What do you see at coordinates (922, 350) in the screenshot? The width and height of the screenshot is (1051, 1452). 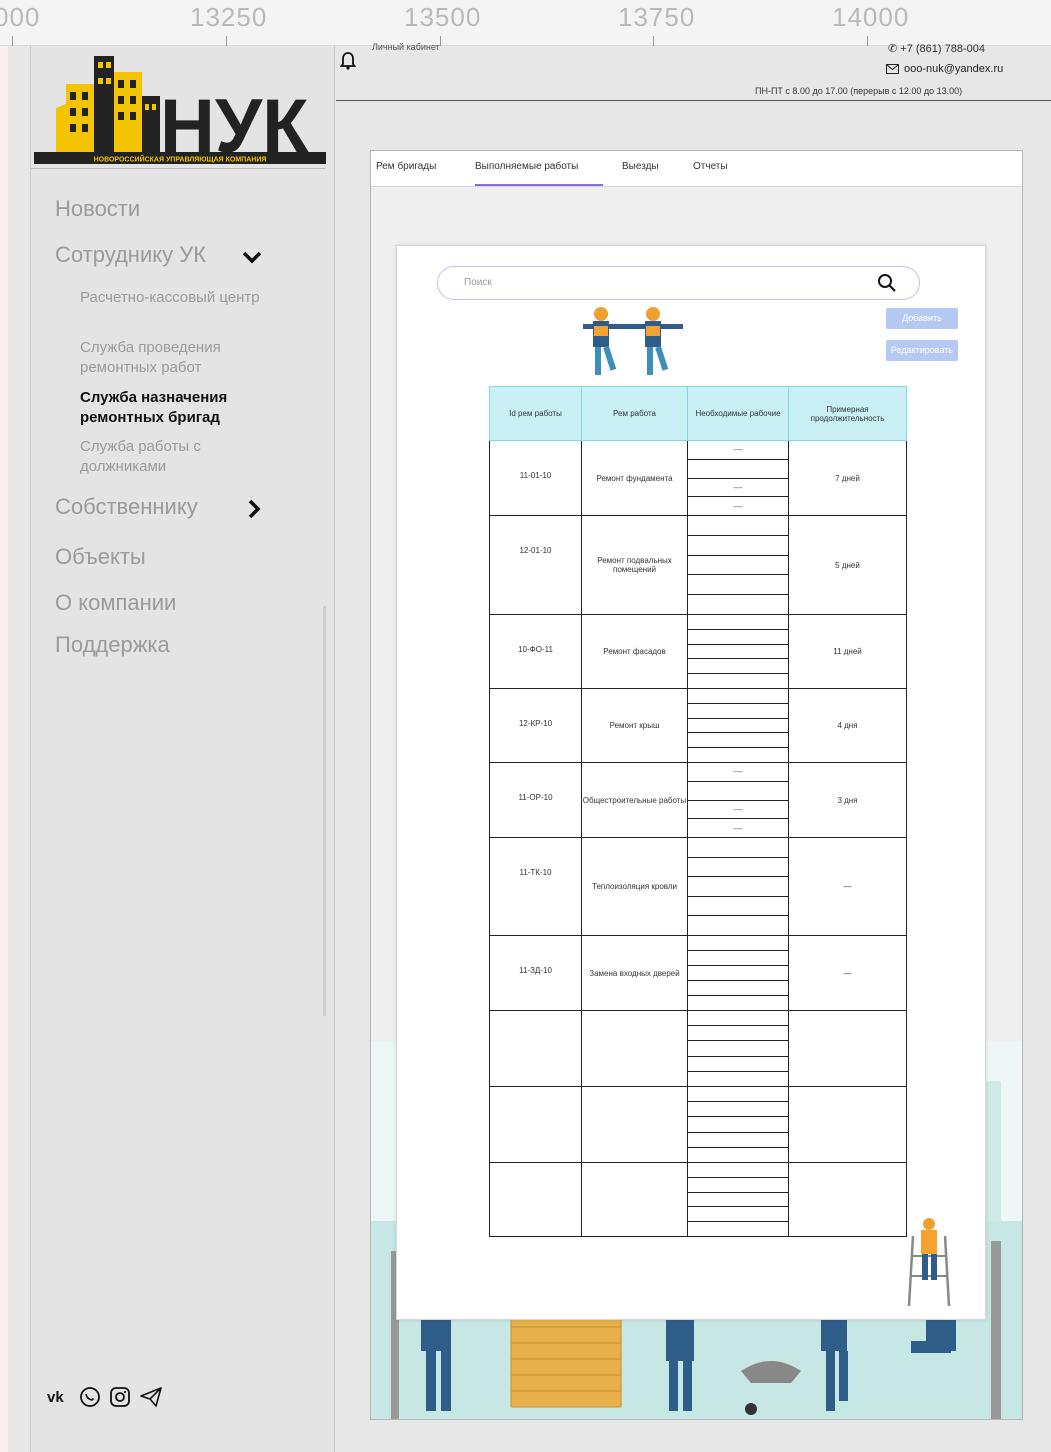 I see `edit-button: Редактировать` at bounding box center [922, 350].